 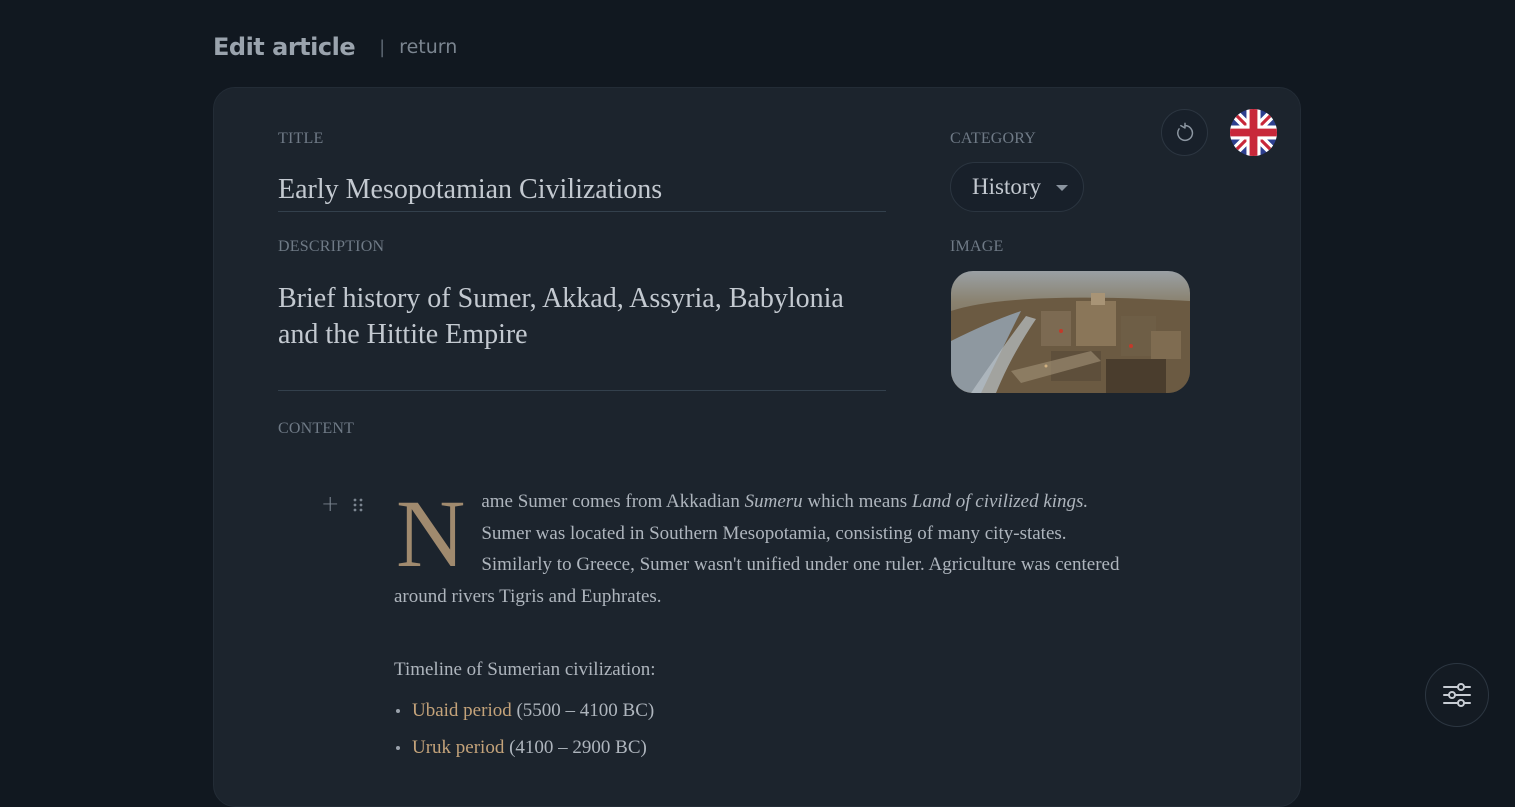 What do you see at coordinates (1006, 186) in the screenshot?
I see `category-value: History` at bounding box center [1006, 186].